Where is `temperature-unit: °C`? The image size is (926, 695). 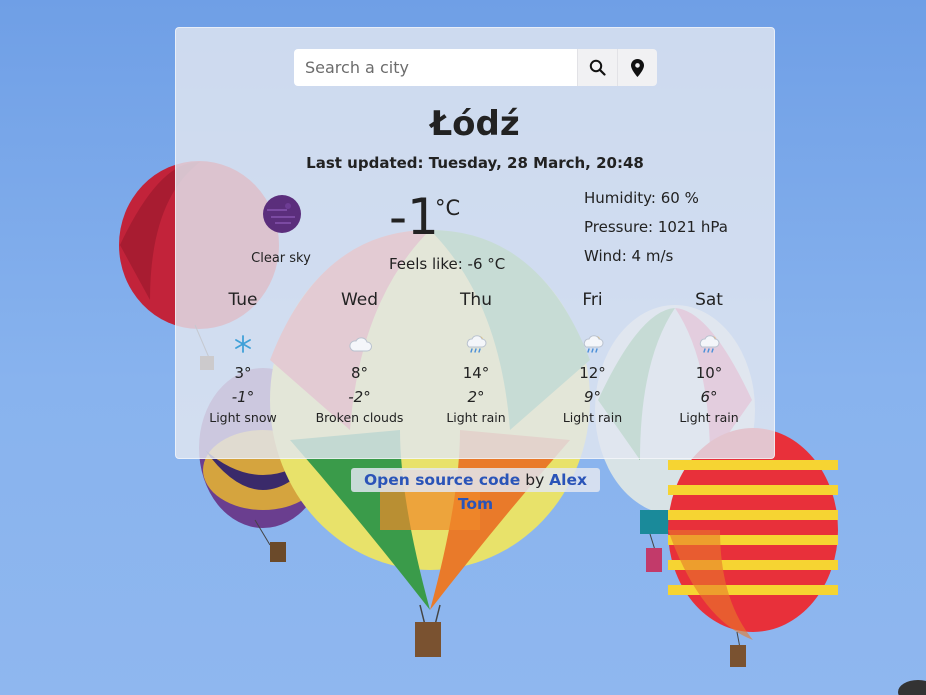 temperature-unit: °C is located at coordinates (448, 208).